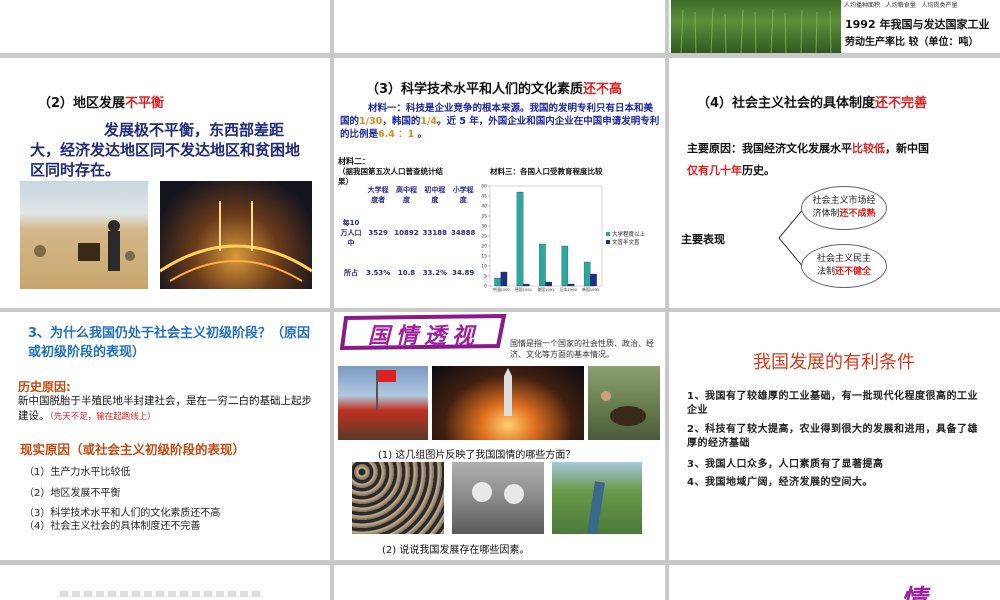 The image size is (1000, 600). What do you see at coordinates (351, 273) in the screenshot?
I see `row-label-share: 所占` at bounding box center [351, 273].